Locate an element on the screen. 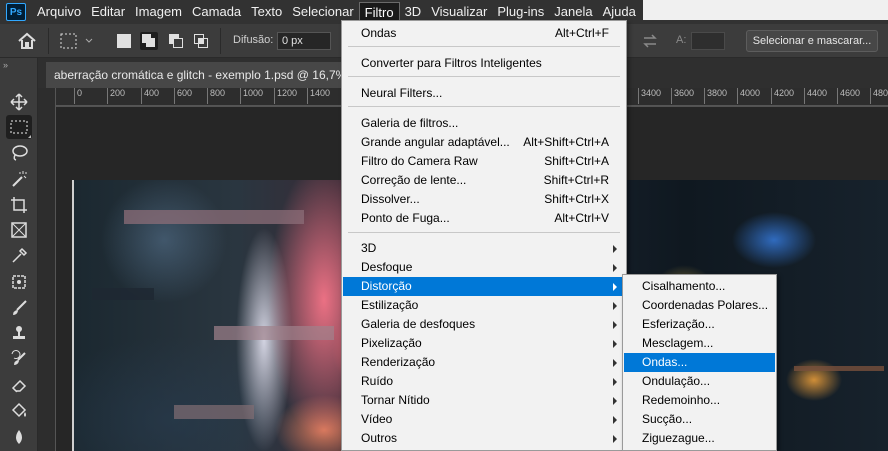  ruler-tick: 4400 is located at coordinates (815, 96).